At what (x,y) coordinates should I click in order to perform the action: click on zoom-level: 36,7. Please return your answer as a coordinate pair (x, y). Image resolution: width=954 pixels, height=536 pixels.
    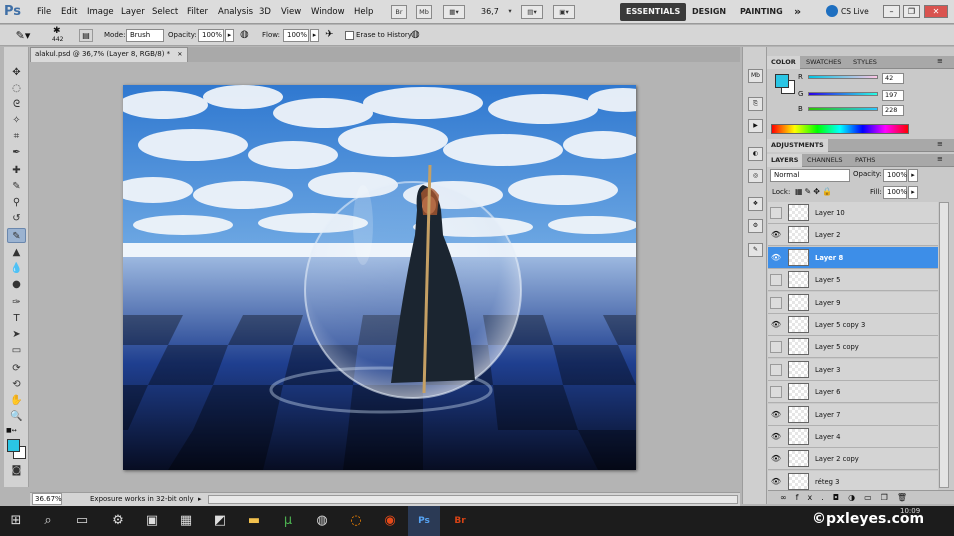
    Looking at the image, I should click on (490, 12).